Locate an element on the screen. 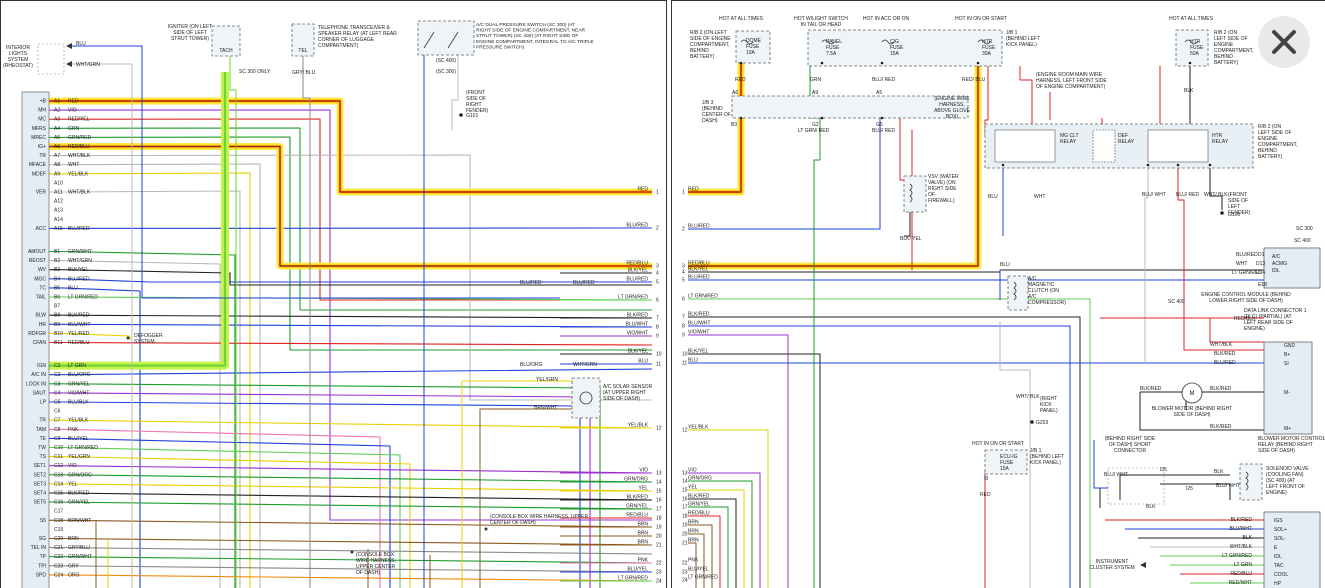 This screenshot has width=1325, height=588. ecu-pin-number: B10 is located at coordinates (58, 334).